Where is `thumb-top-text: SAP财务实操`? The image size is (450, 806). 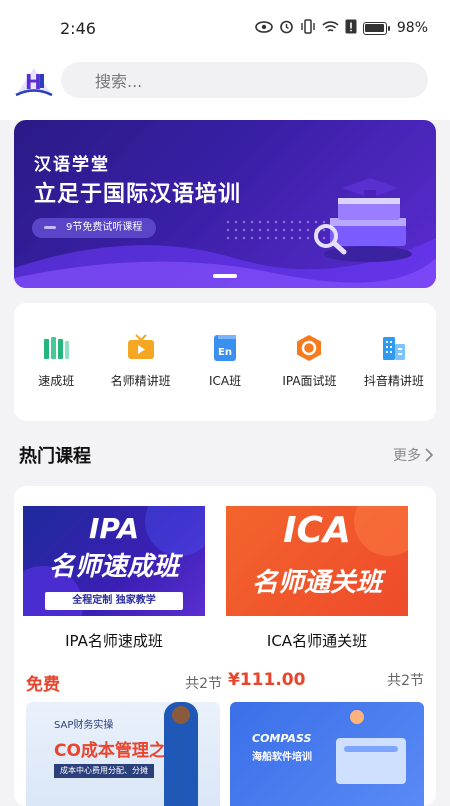 thumb-top-text: SAP财务实操 is located at coordinates (84, 725).